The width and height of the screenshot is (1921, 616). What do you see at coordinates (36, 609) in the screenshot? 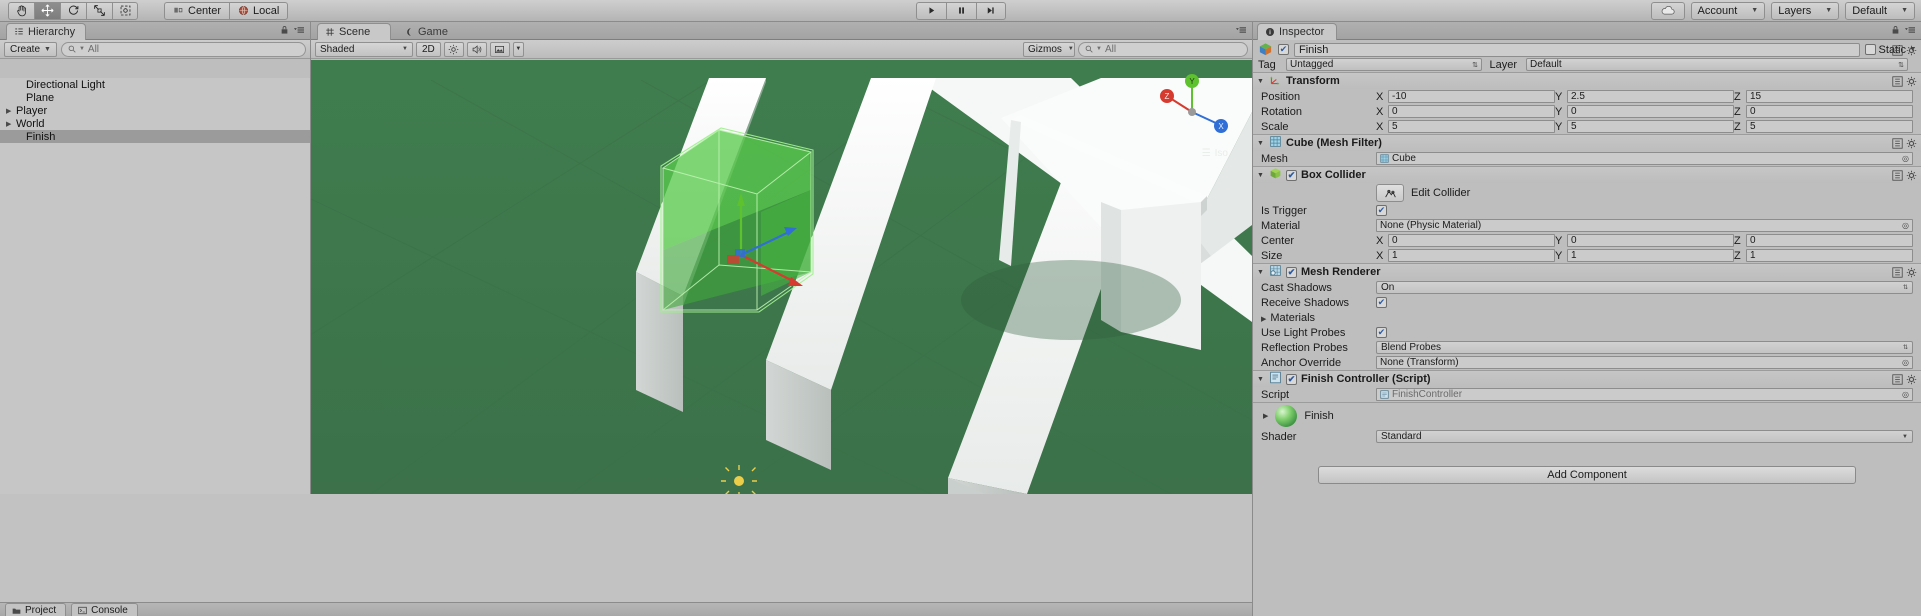
I see `tab-project: Project` at bounding box center [36, 609].